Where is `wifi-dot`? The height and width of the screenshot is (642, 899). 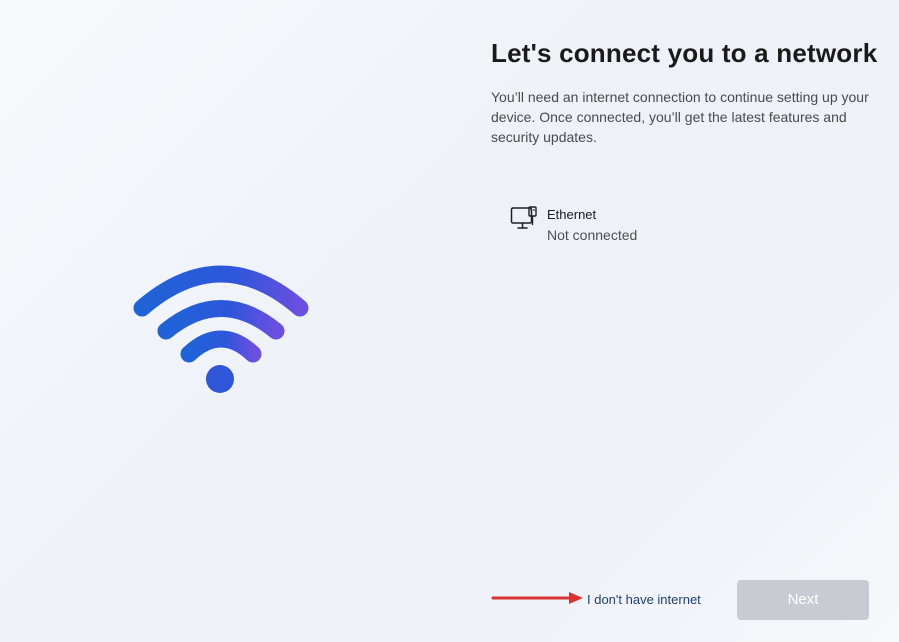
wifi-dot is located at coordinates (220, 379).